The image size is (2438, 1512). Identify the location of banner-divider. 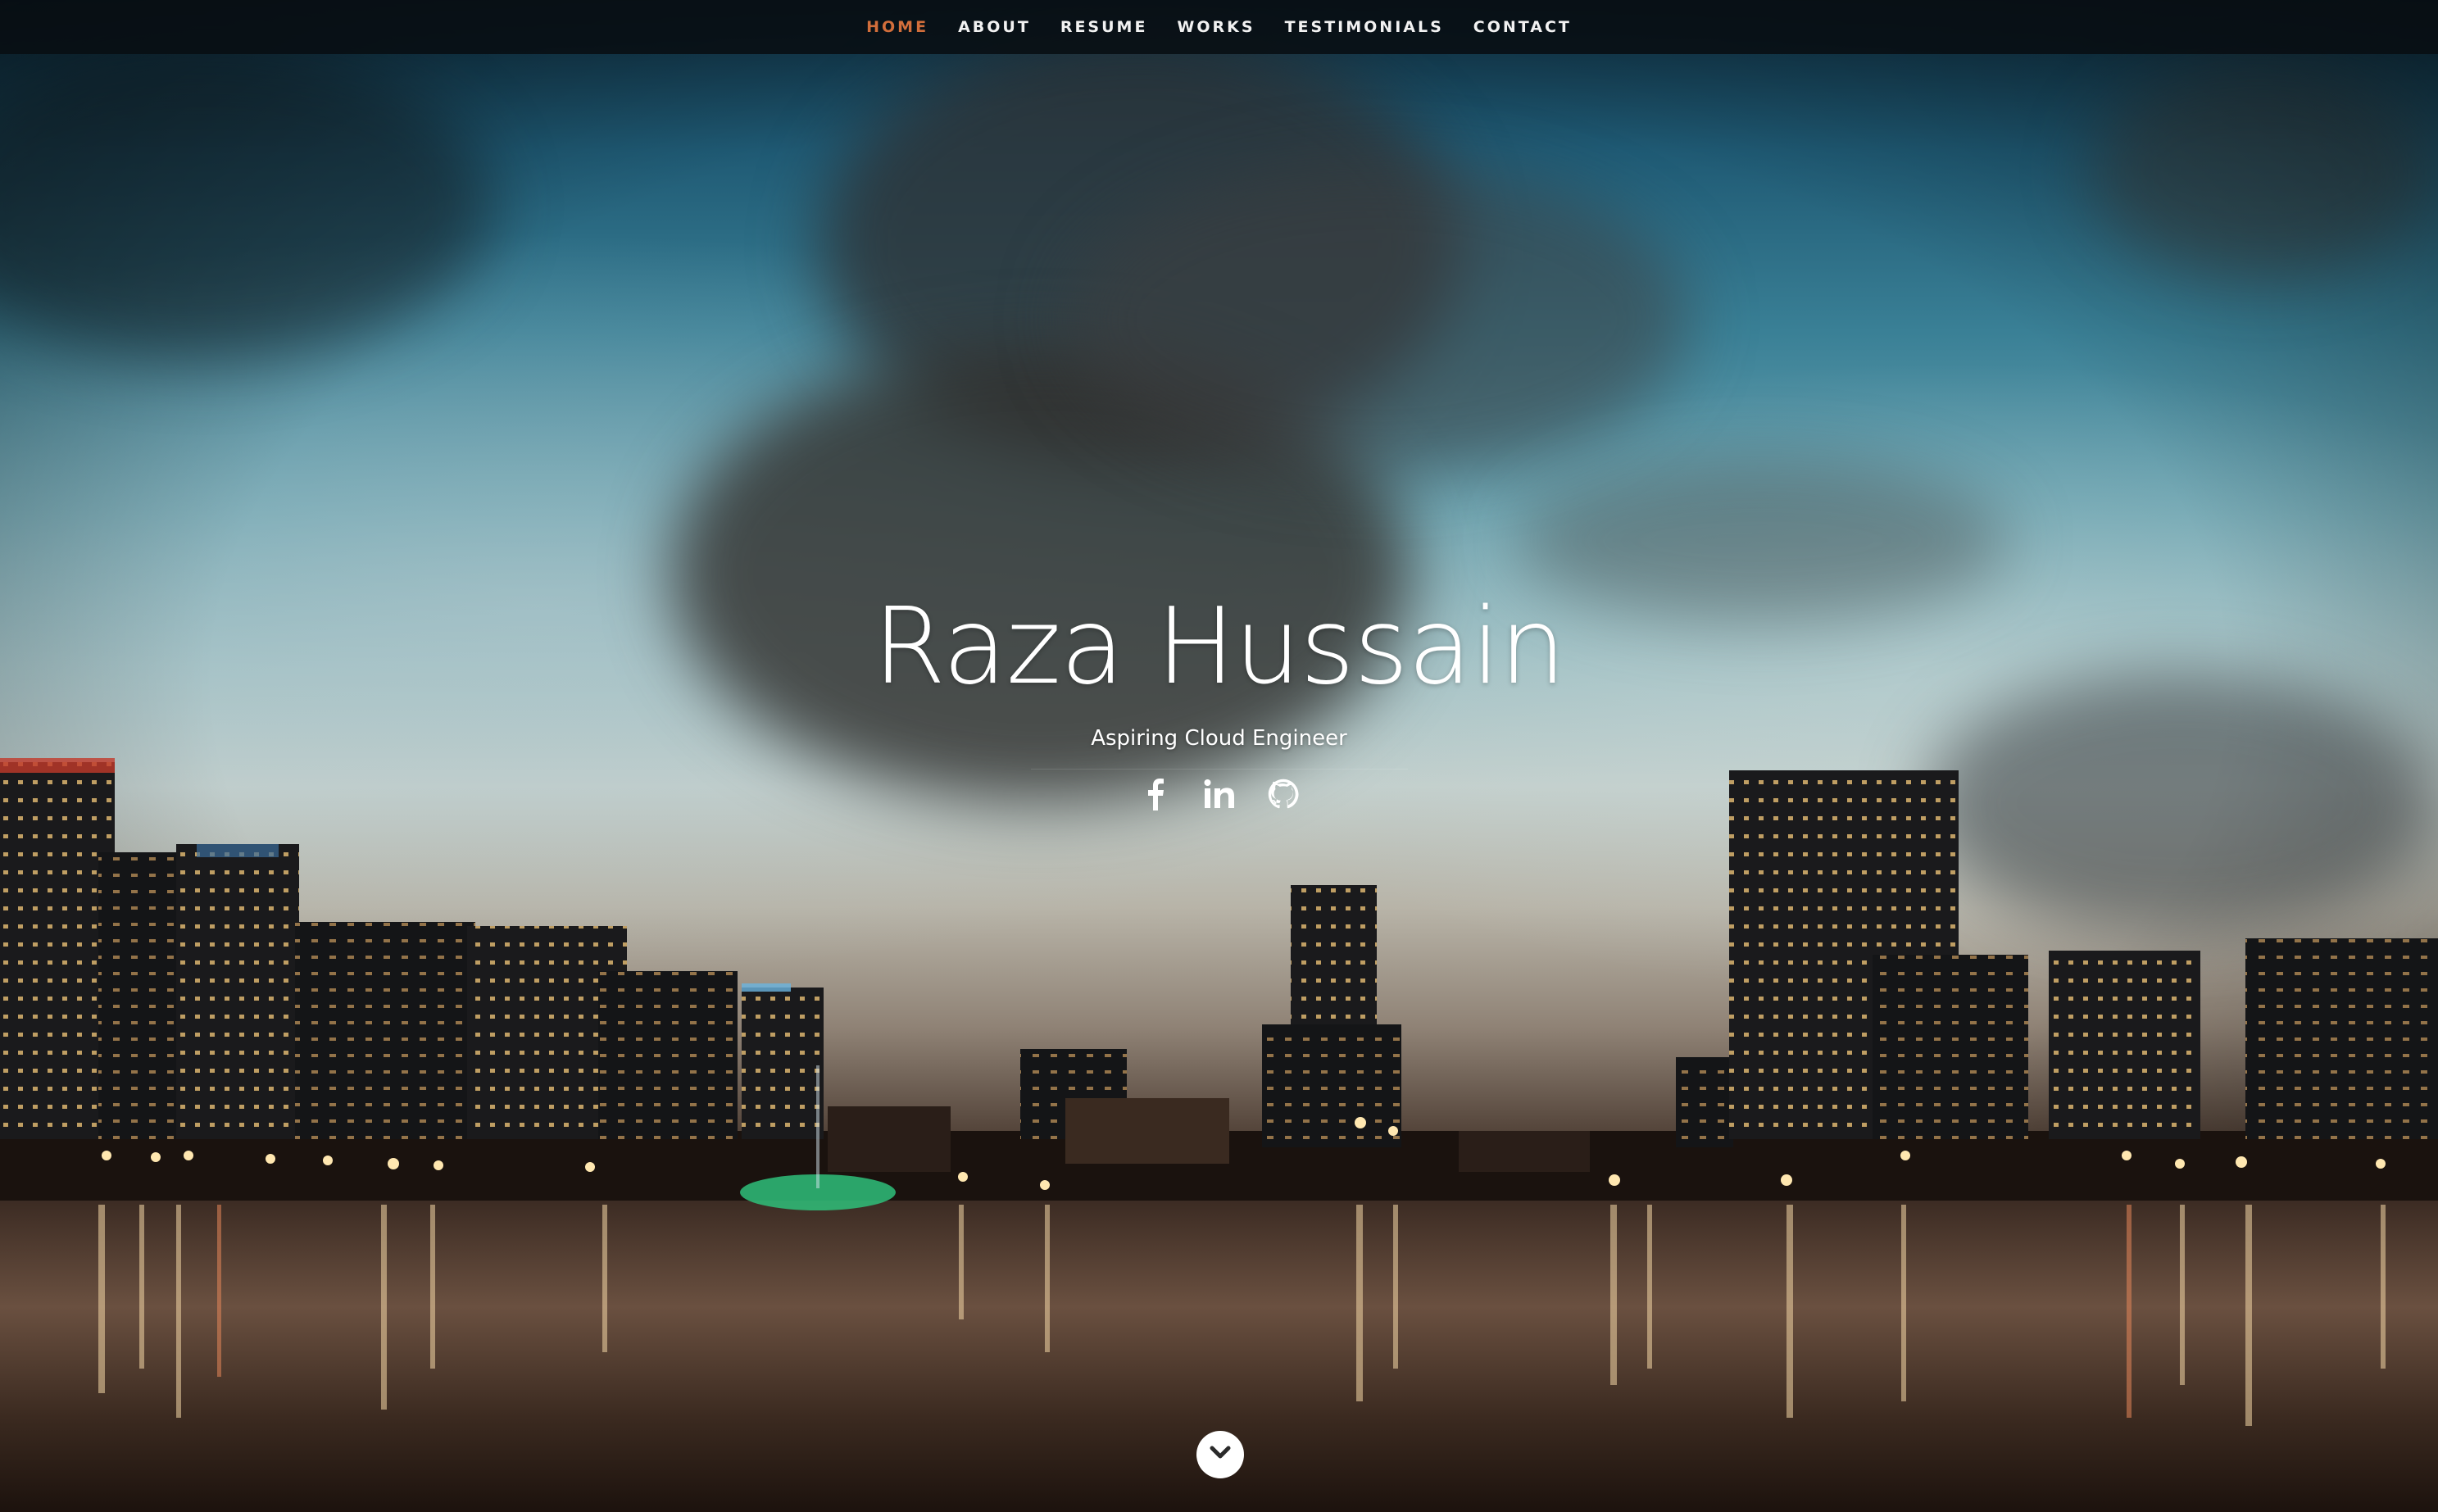
(1219, 769).